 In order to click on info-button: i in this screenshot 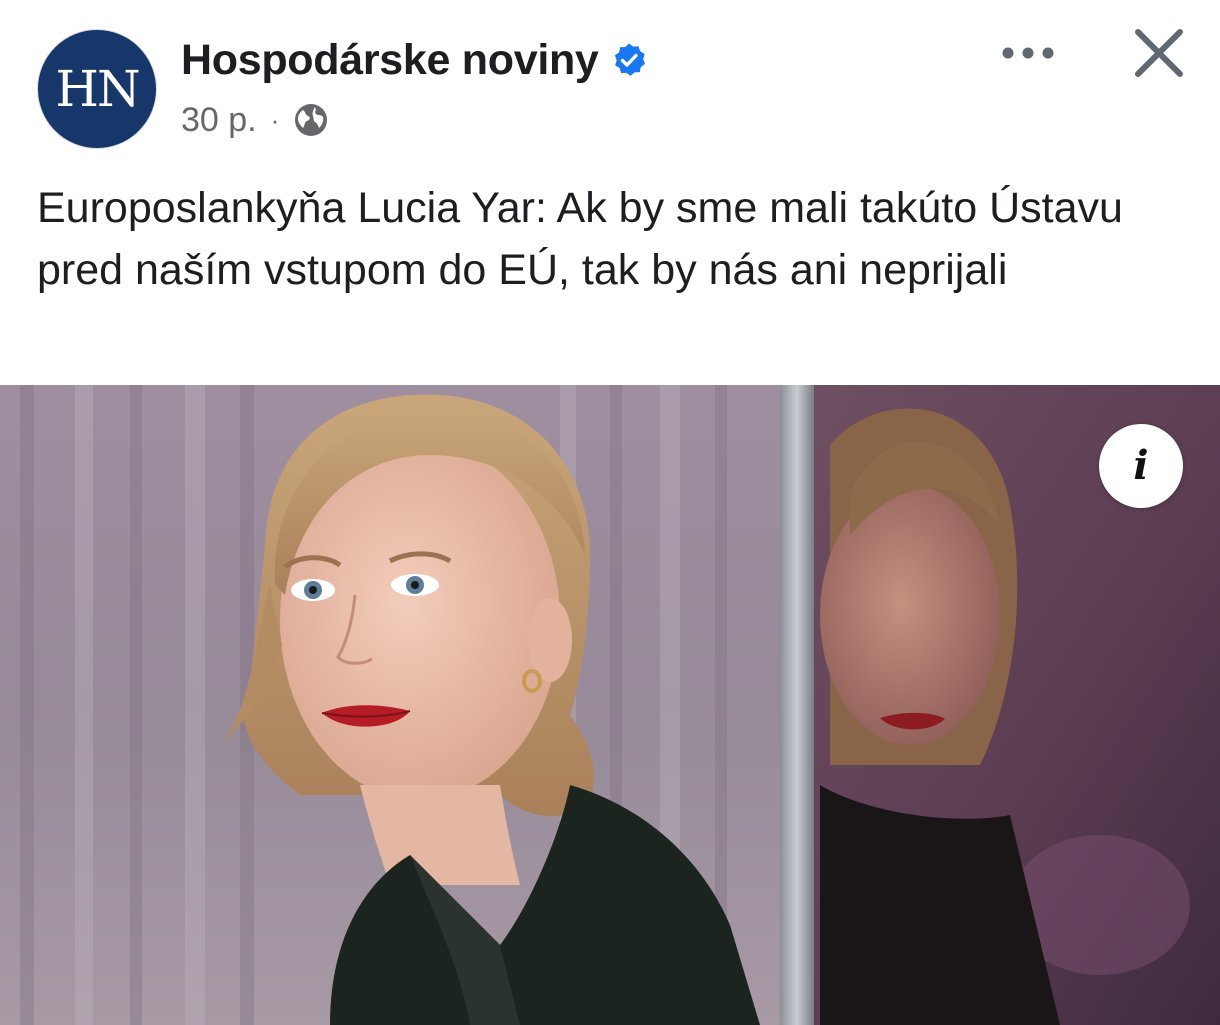, I will do `click(1141, 466)`.